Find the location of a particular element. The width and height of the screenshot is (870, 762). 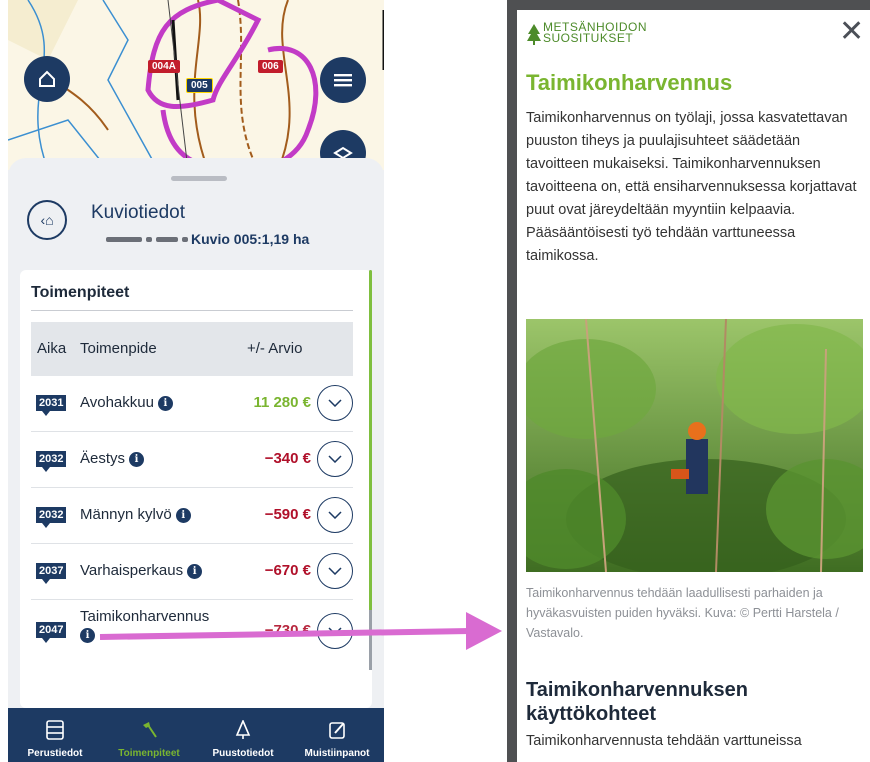

table-row: 2037 Varhaisperkaus i −670 € is located at coordinates (192, 572).